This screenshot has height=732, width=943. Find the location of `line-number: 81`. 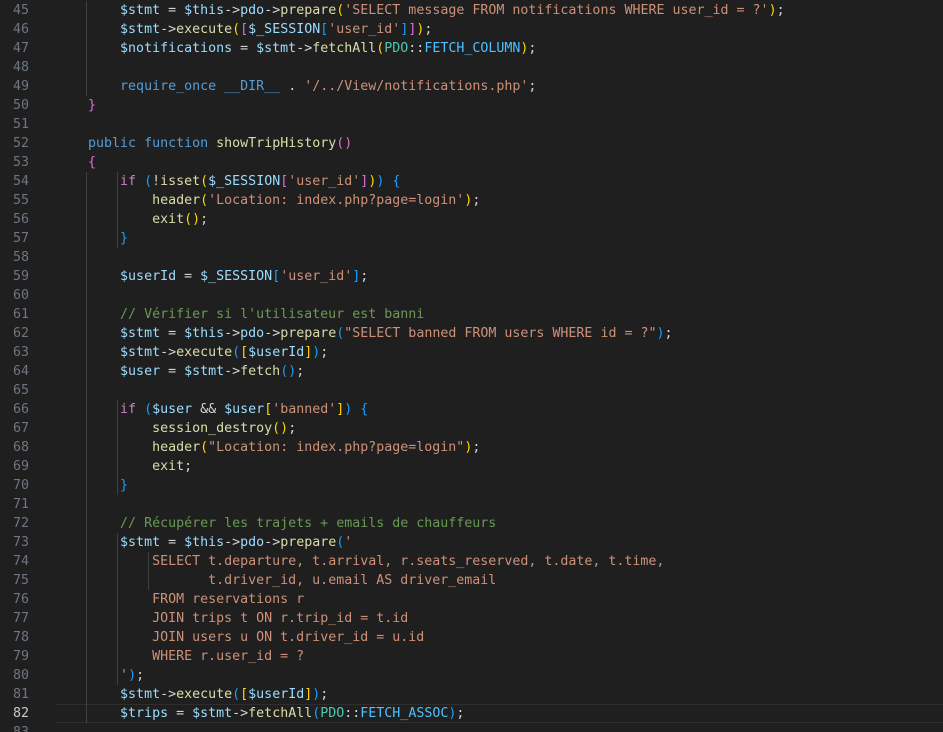

line-number: 81 is located at coordinates (14, 694).